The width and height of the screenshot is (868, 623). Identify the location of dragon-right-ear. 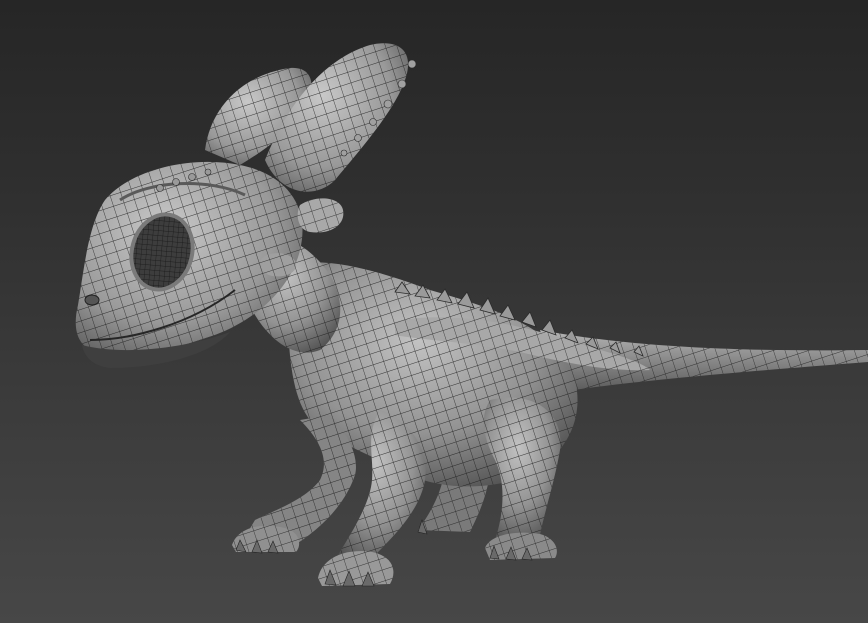
(337, 117).